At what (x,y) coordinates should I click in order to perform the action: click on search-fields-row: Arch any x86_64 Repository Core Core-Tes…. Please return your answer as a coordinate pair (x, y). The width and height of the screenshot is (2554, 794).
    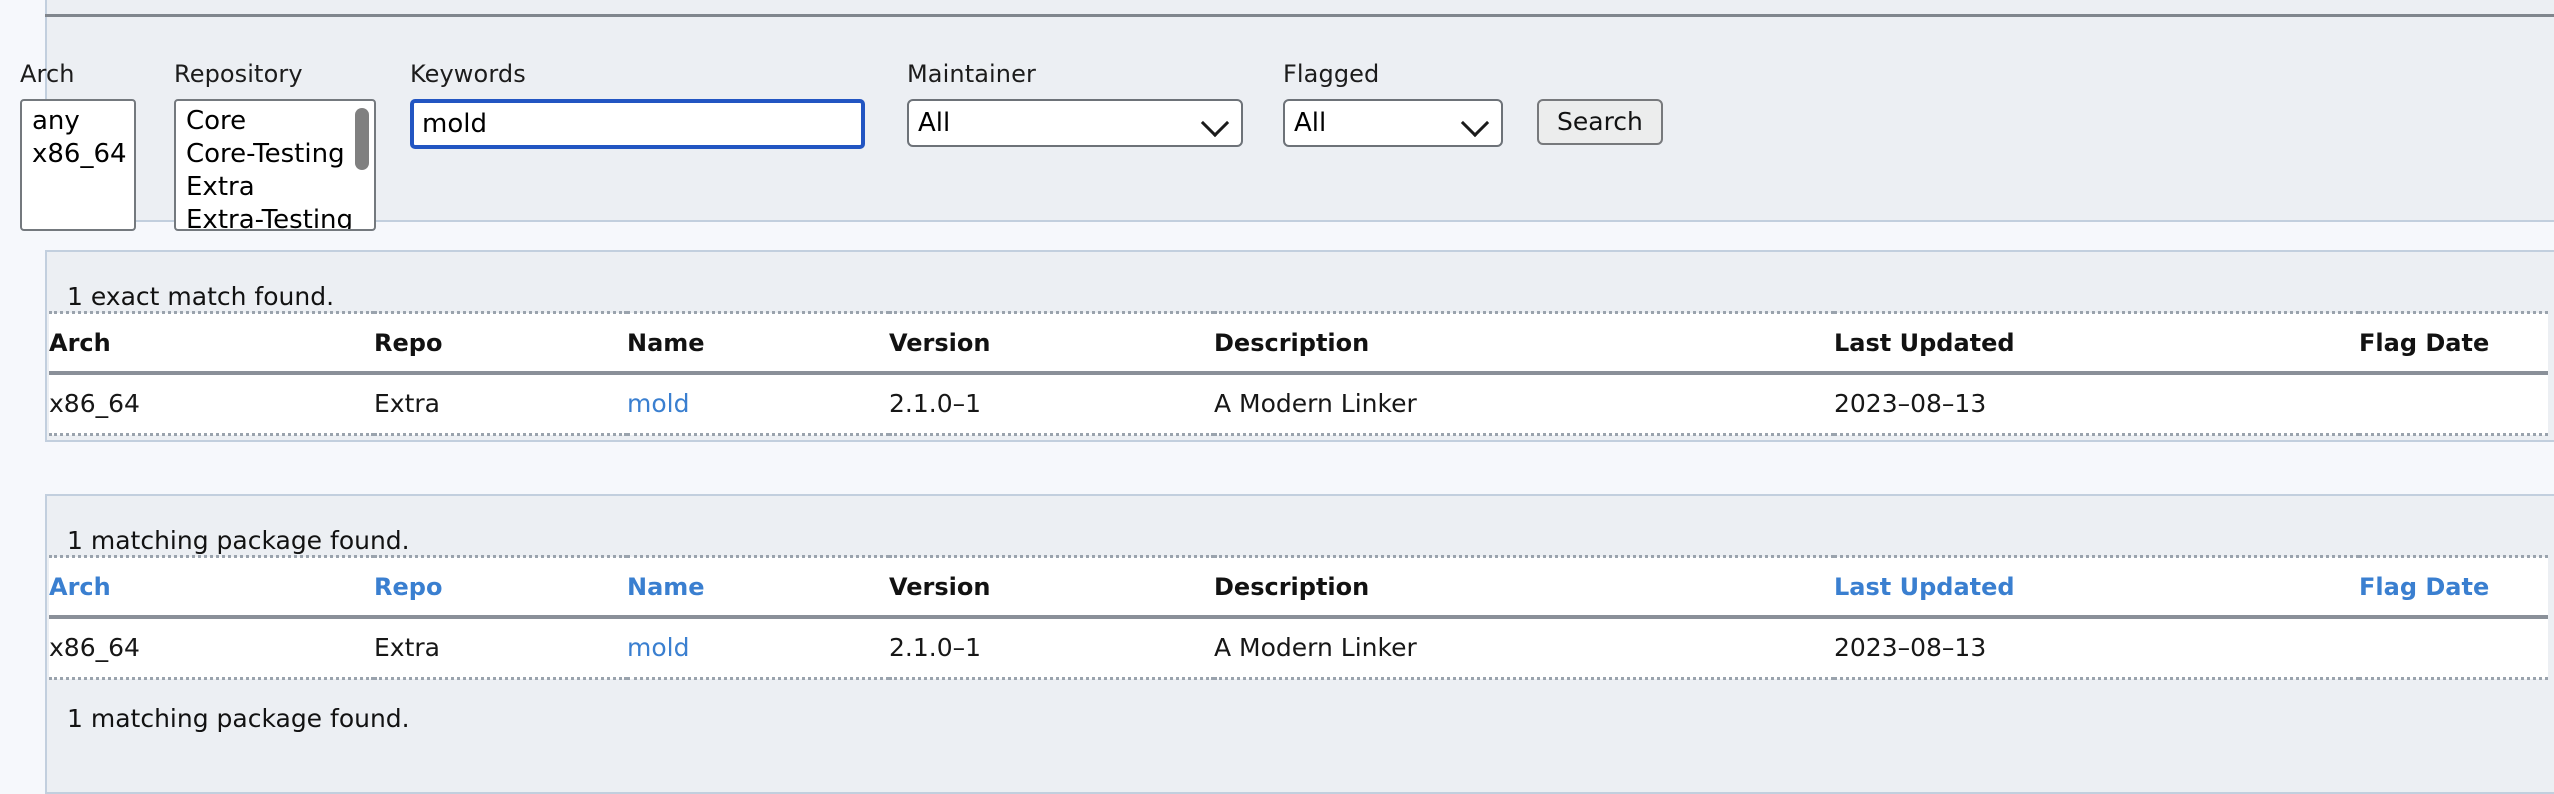
    Looking at the image, I should click on (841, 146).